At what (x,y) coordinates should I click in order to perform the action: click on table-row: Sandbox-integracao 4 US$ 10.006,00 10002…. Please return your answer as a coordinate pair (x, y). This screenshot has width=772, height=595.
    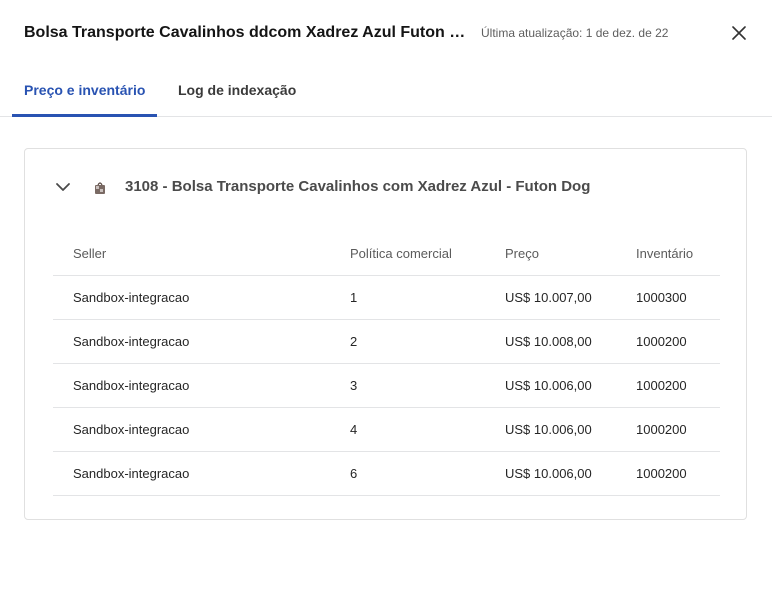
    Looking at the image, I should click on (386, 429).